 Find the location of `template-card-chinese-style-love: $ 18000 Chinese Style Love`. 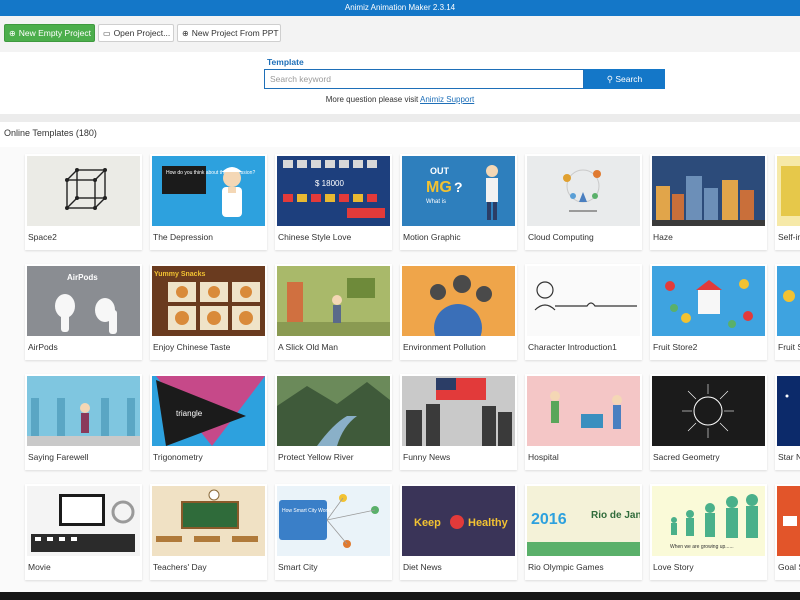

template-card-chinese-style-love: $ 18000 Chinese Style Love is located at coordinates (333, 202).